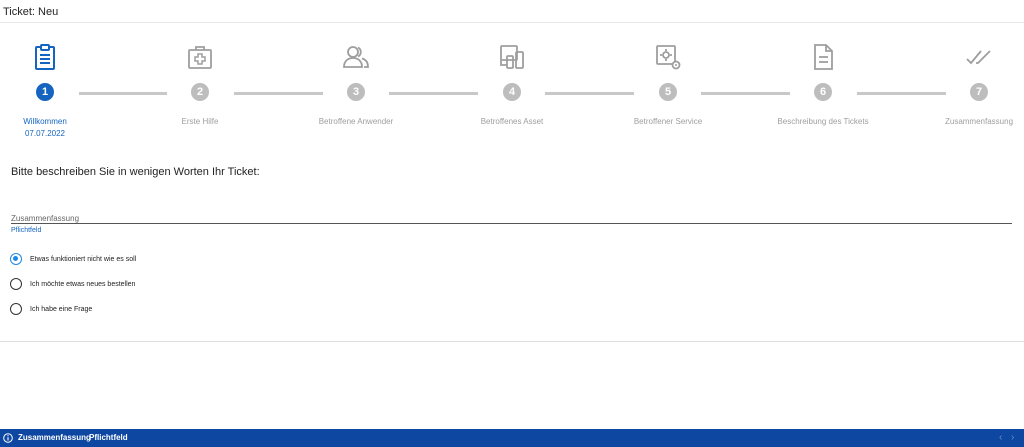 Image resolution: width=1024 pixels, height=447 pixels. Describe the element at coordinates (979, 92) in the screenshot. I see `step-number: 7` at that location.